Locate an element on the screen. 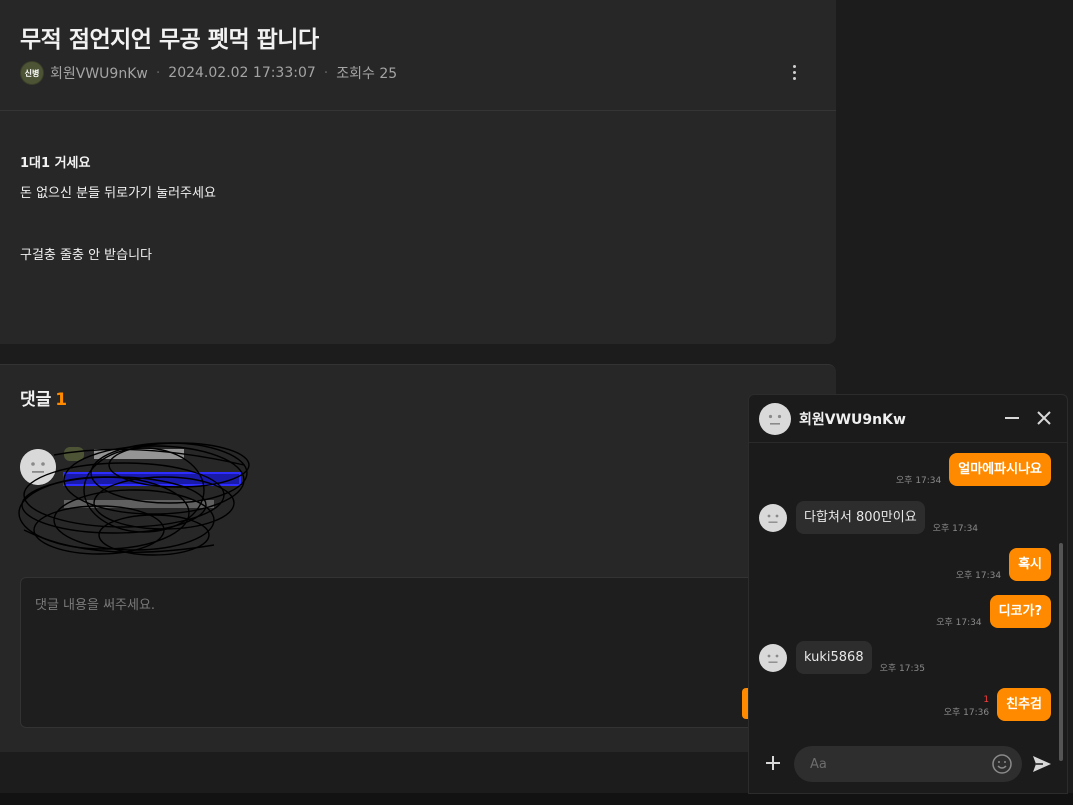  post-body-line: 1대1 거세요 is located at coordinates (55, 163).